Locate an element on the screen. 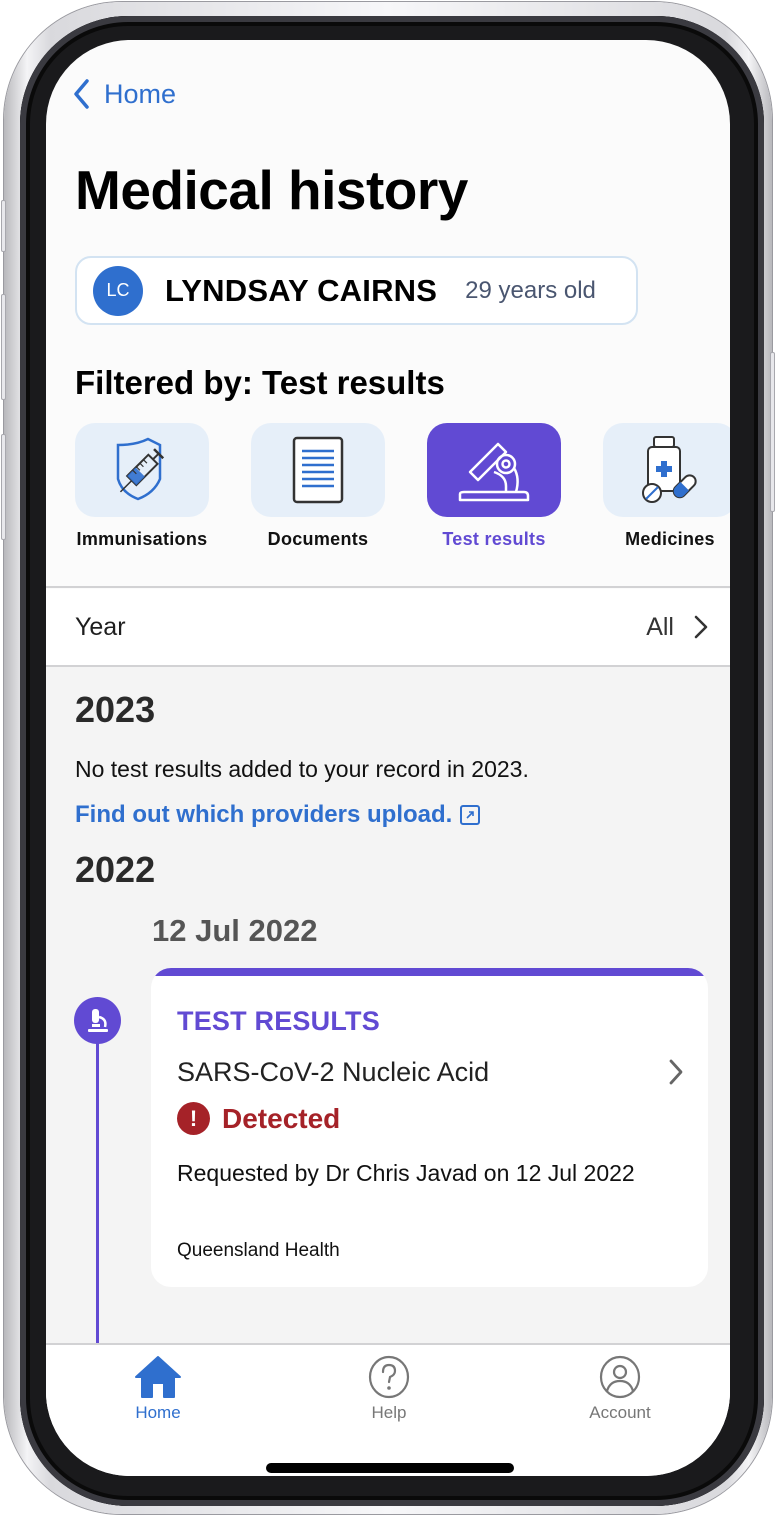  home-icon is located at coordinates (158, 1377).